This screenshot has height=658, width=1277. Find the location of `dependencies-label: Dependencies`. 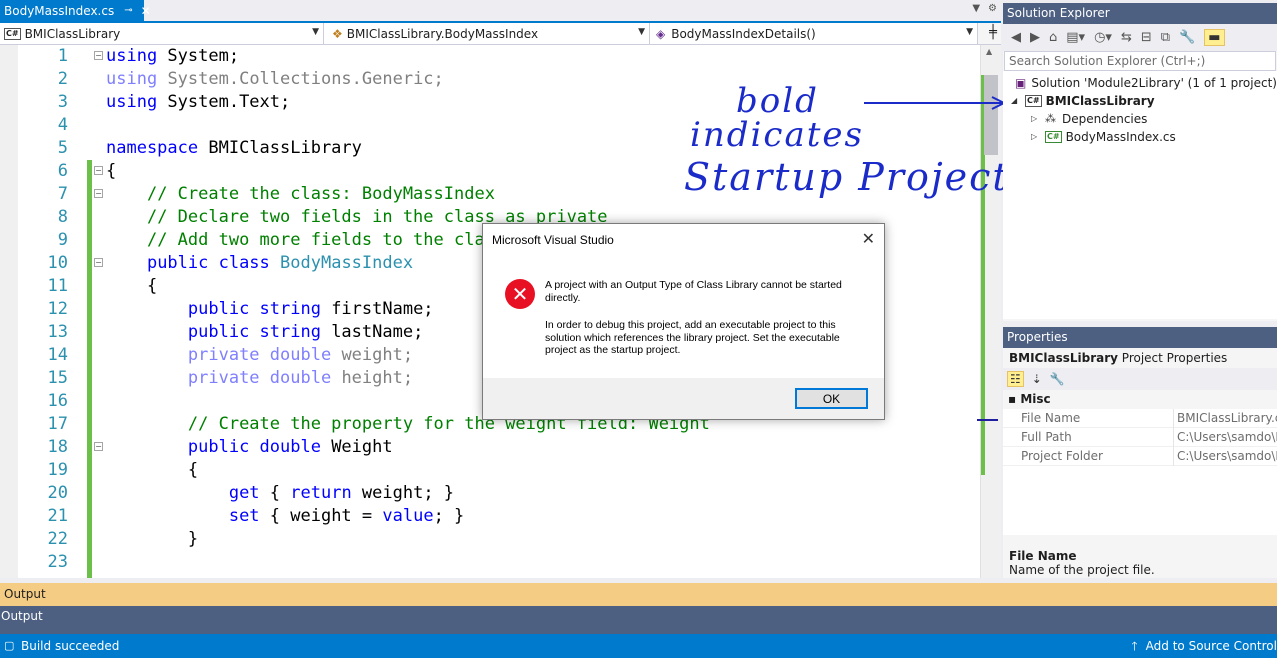

dependencies-label: Dependencies is located at coordinates (1105, 119).